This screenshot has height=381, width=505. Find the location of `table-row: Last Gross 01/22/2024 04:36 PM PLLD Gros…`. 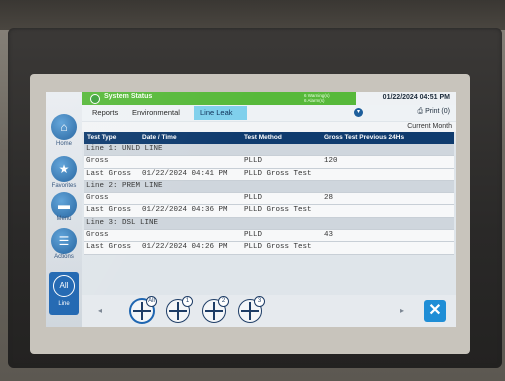

table-row: Last Gross 01/22/2024 04:36 PM PLLD Gros… is located at coordinates (269, 211).